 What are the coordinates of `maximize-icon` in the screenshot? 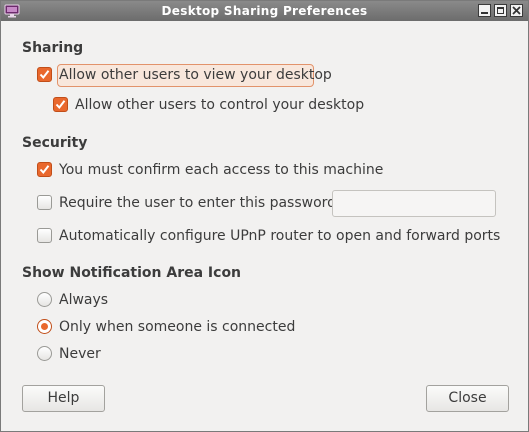 It's located at (500, 10).